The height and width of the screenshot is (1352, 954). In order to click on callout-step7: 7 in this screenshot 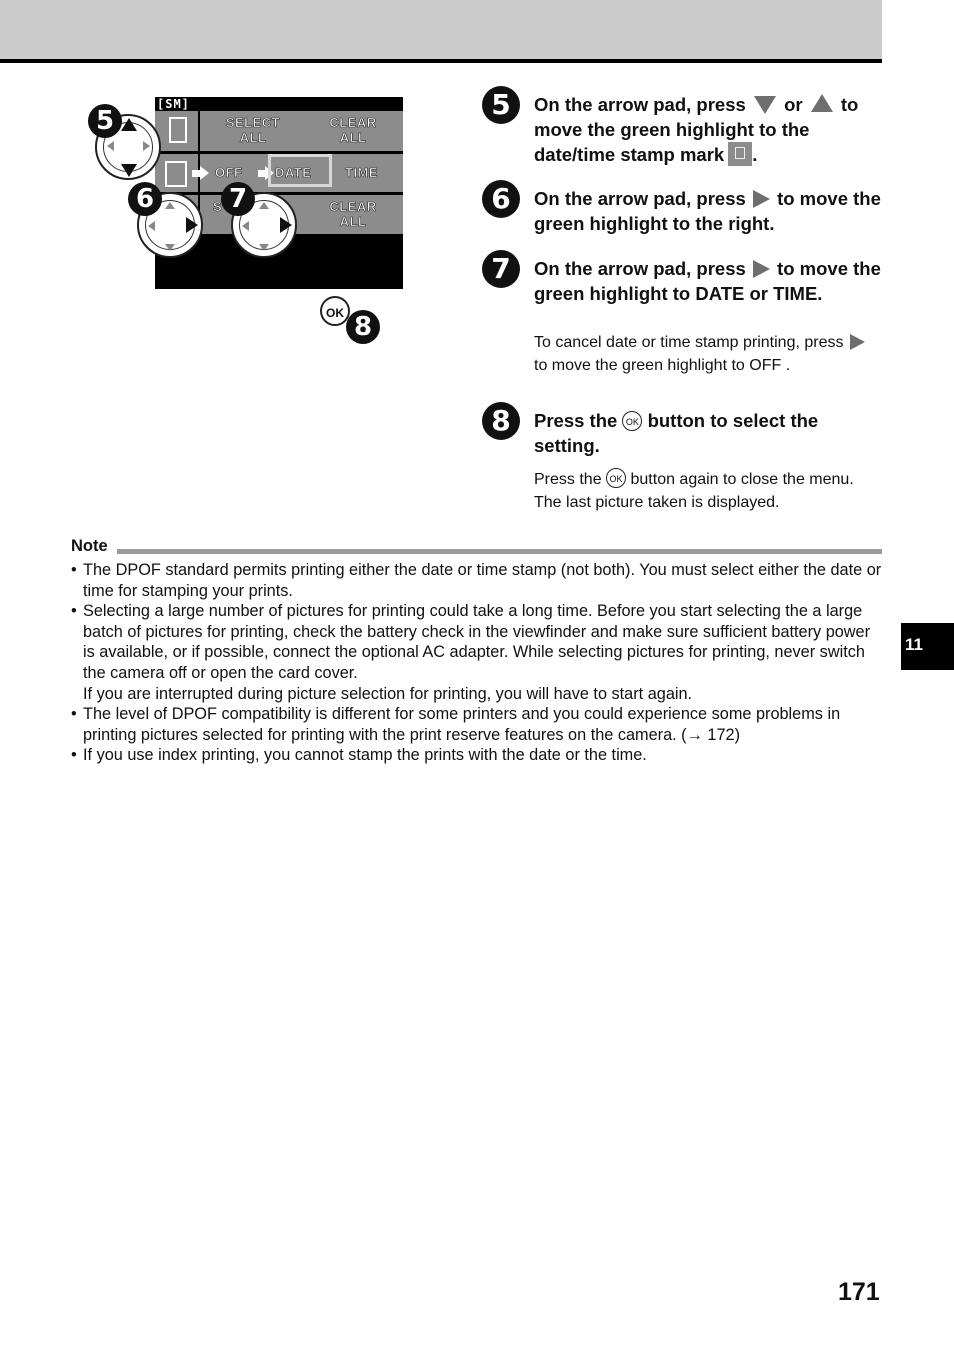, I will do `click(238, 199)`.